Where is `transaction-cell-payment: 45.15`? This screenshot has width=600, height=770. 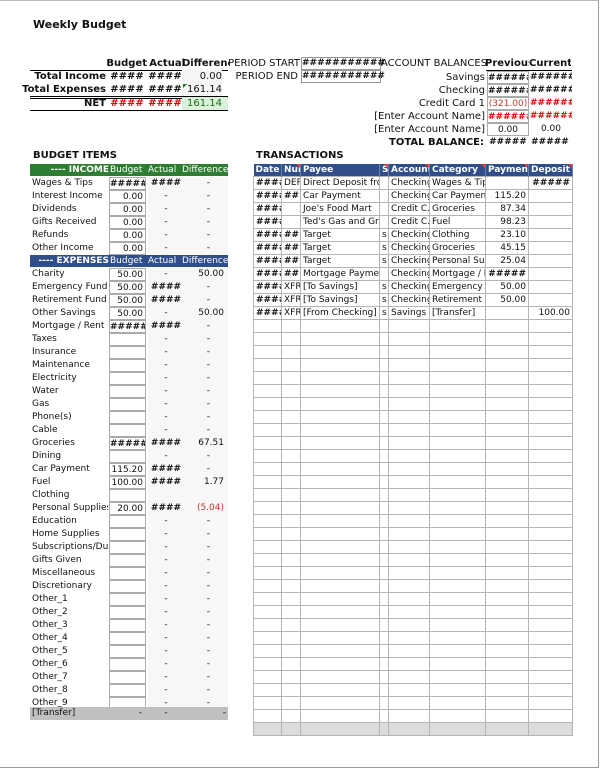 transaction-cell-payment: 45.15 is located at coordinates (507, 248).